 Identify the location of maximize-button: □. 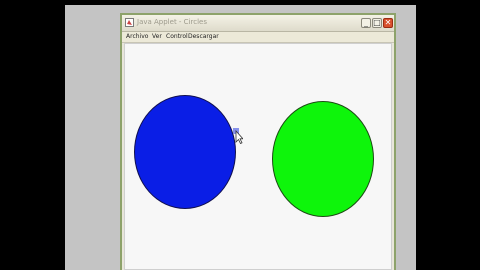
(377, 23).